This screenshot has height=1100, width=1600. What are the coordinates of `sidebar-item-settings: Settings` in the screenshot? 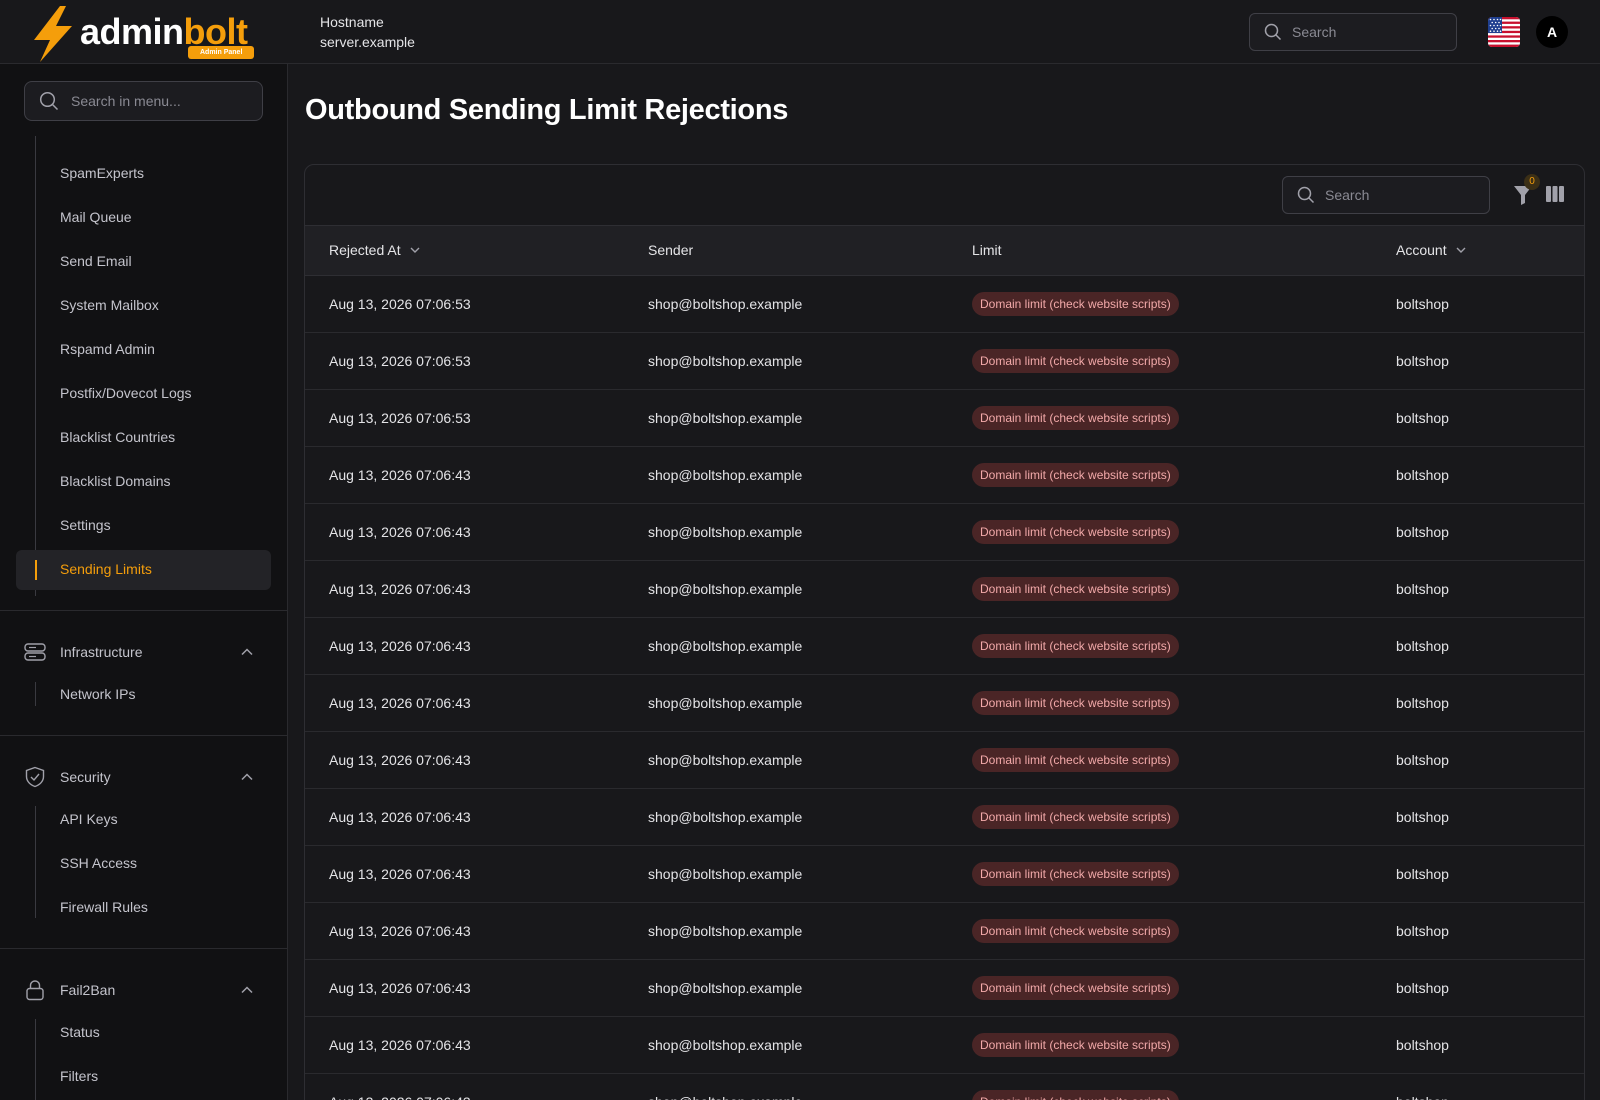 It's located at (85, 525).